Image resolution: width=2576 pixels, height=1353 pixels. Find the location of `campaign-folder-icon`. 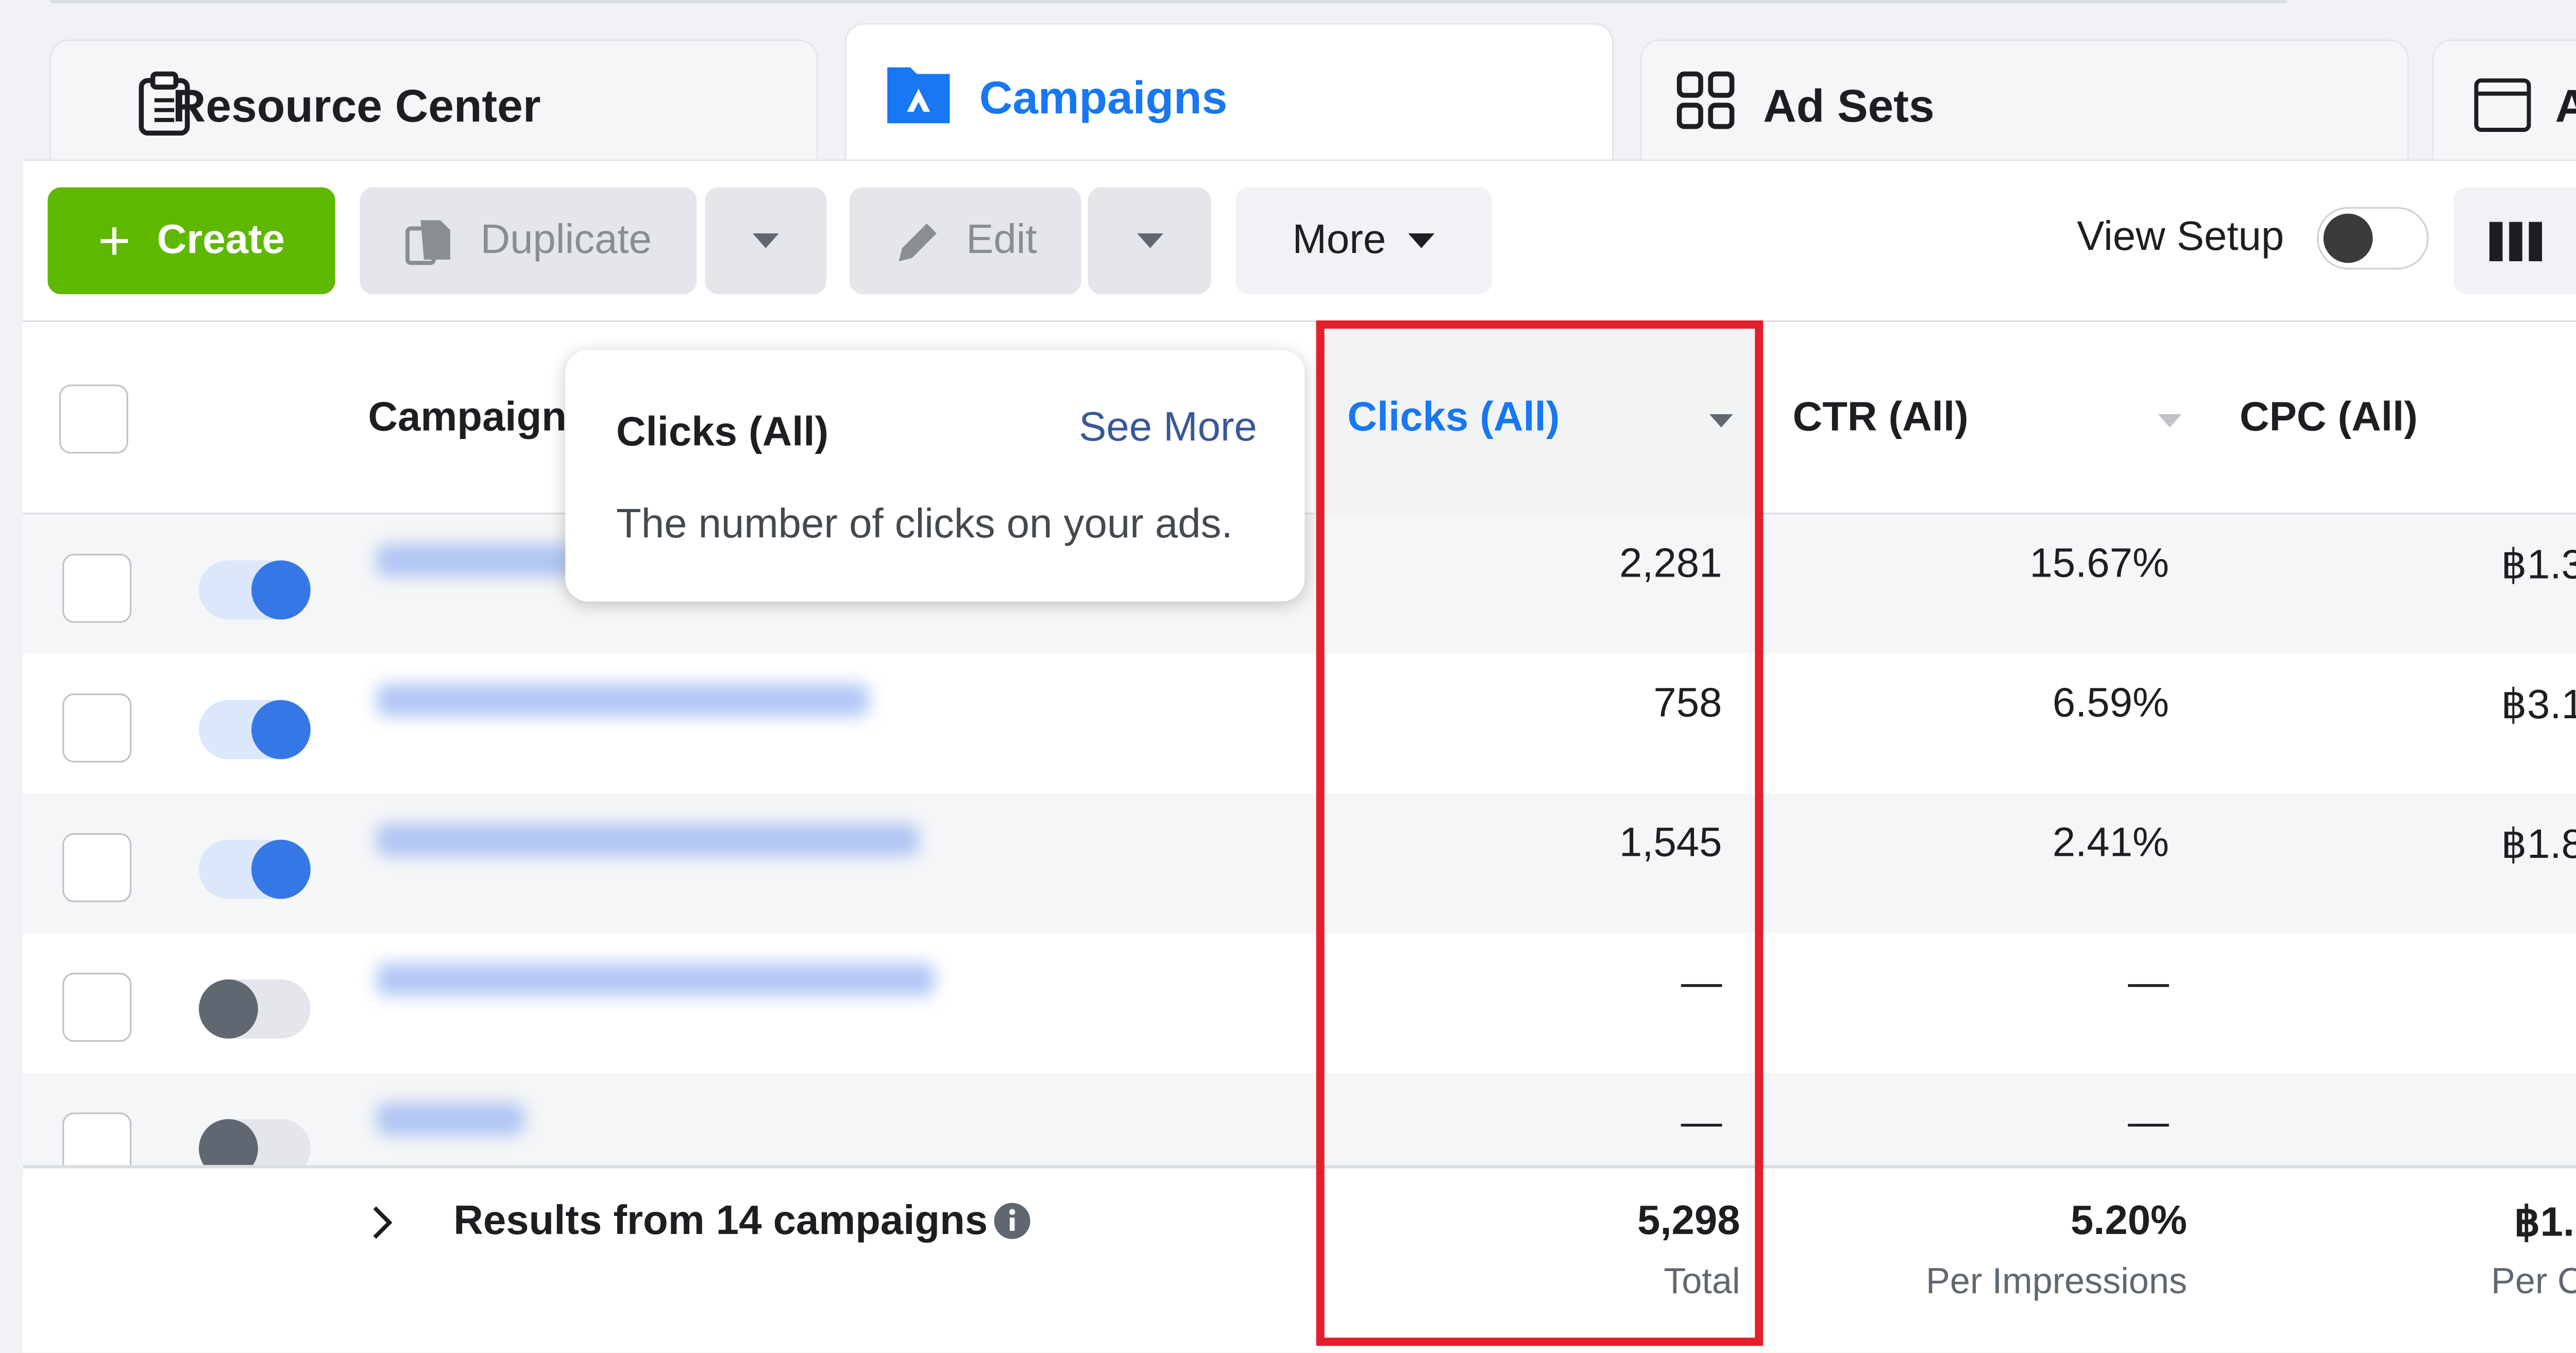

campaign-folder-icon is located at coordinates (918, 95).